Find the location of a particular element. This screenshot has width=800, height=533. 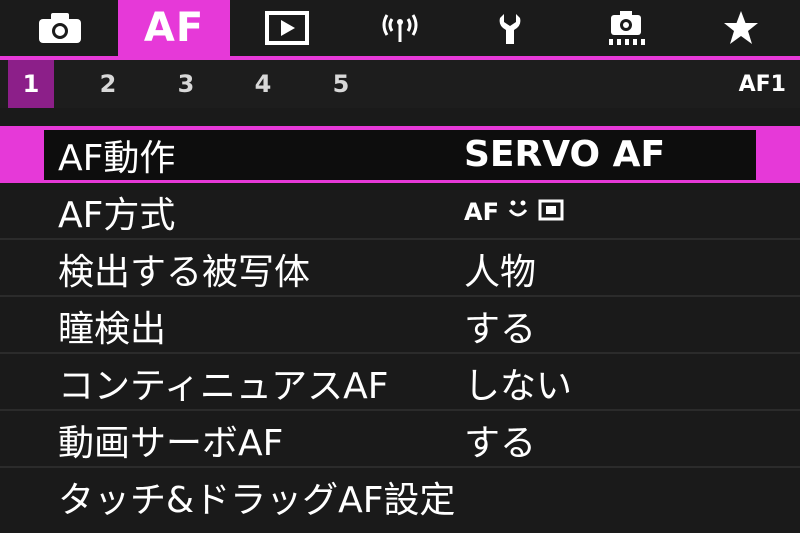

wrench-icon is located at coordinates (513, 28).